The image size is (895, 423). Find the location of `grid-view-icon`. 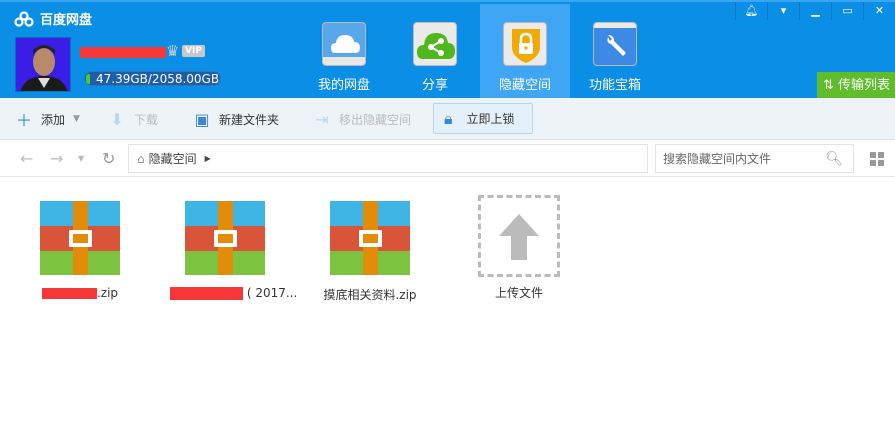

grid-view-icon is located at coordinates (877, 159).